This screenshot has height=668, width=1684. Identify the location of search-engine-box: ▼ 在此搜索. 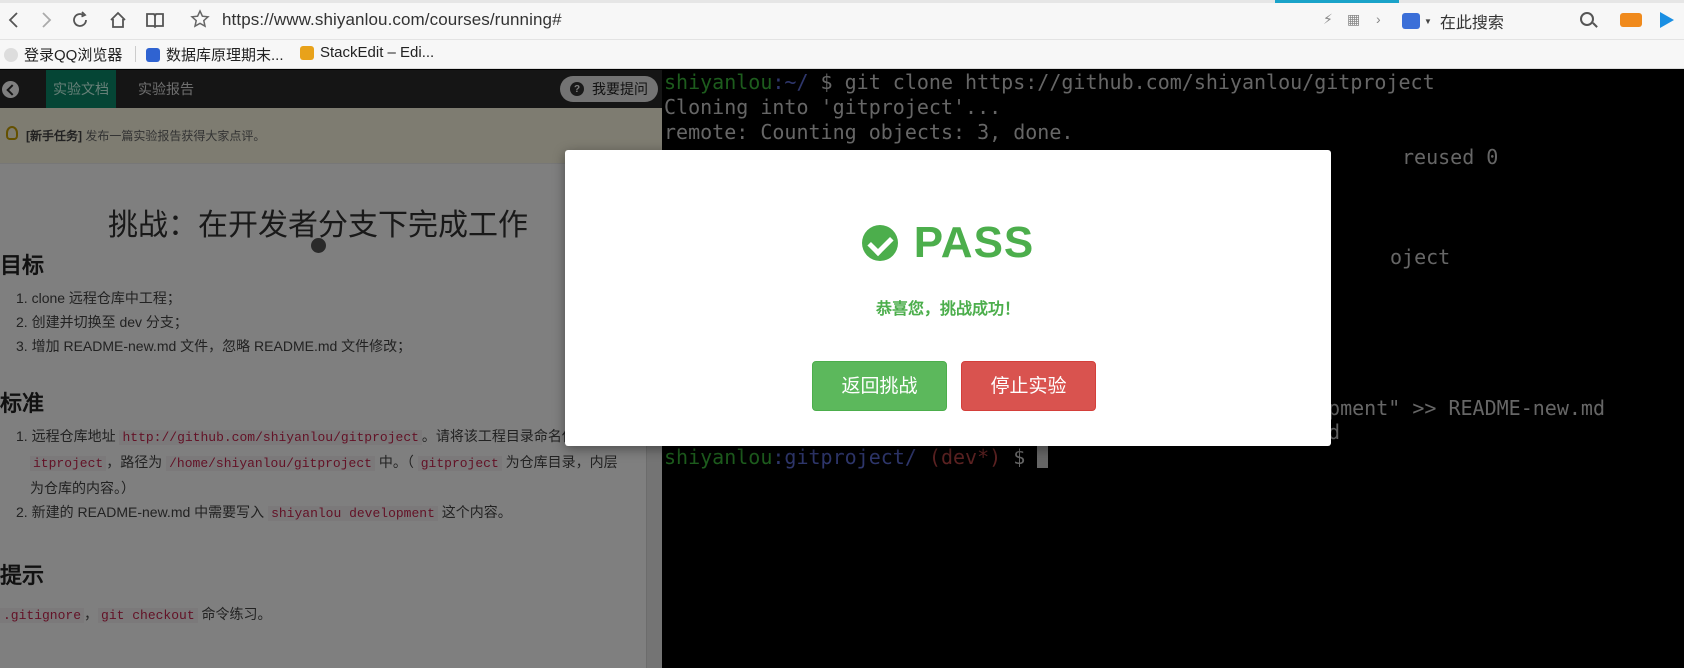
(1492, 21).